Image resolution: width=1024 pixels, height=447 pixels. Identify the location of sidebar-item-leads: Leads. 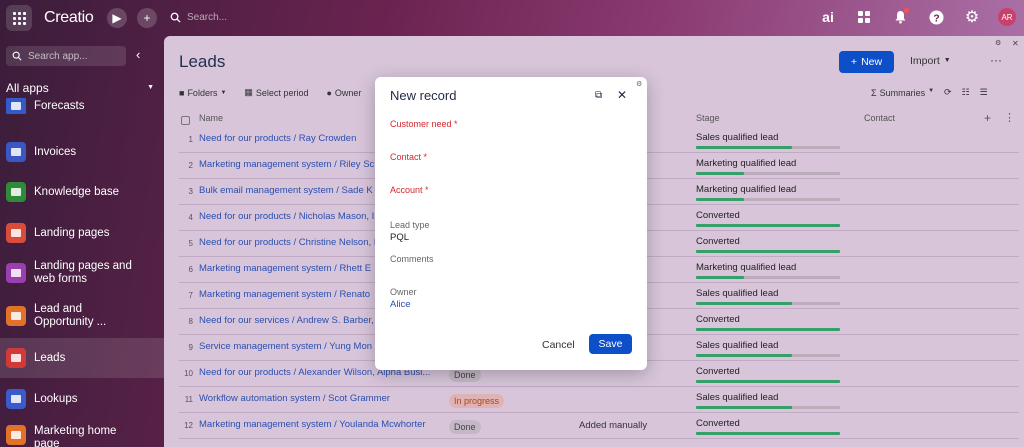
(82, 358).